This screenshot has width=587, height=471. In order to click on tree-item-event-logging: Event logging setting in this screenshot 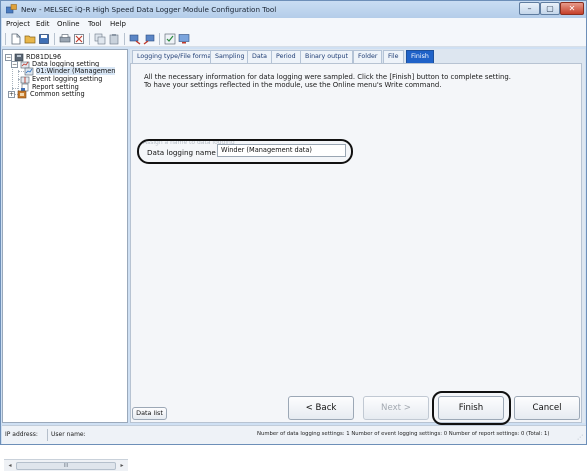, I will do `click(67, 79)`.